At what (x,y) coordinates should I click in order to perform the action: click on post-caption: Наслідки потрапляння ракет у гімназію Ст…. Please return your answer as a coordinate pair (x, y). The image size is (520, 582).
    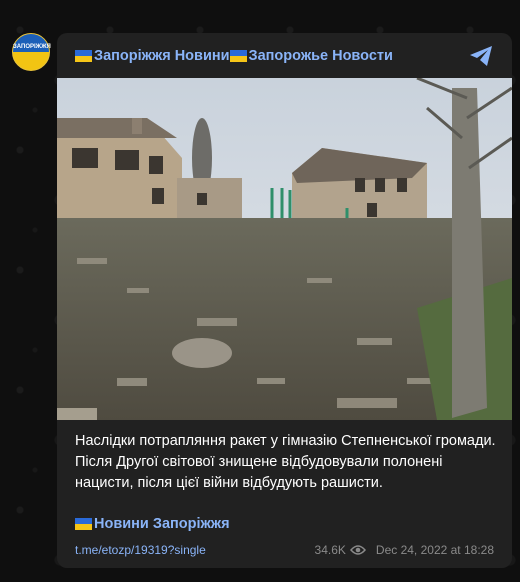
    Looking at the image, I should click on (285, 462).